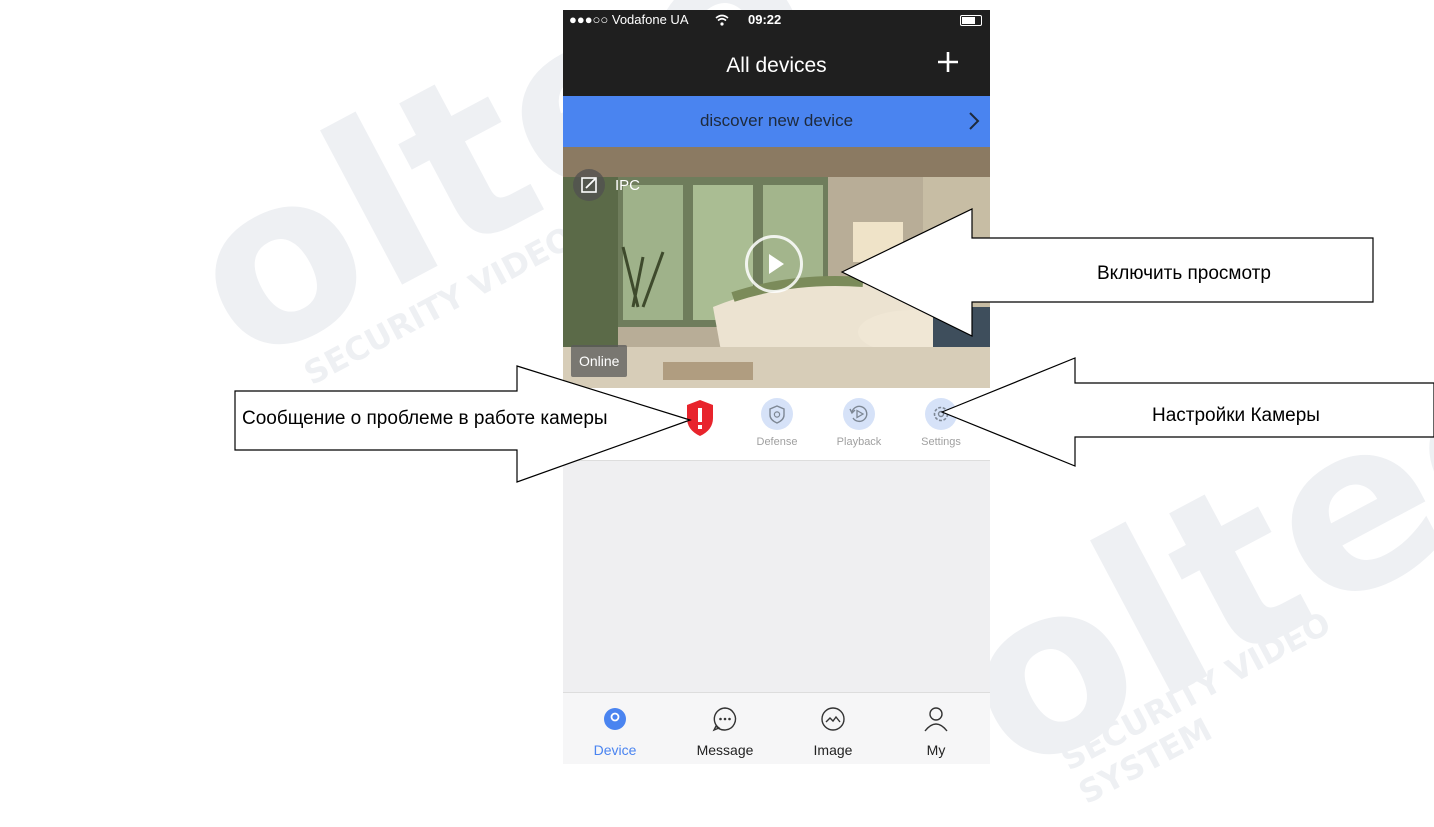  What do you see at coordinates (941, 414) in the screenshot?
I see `gear-icon` at bounding box center [941, 414].